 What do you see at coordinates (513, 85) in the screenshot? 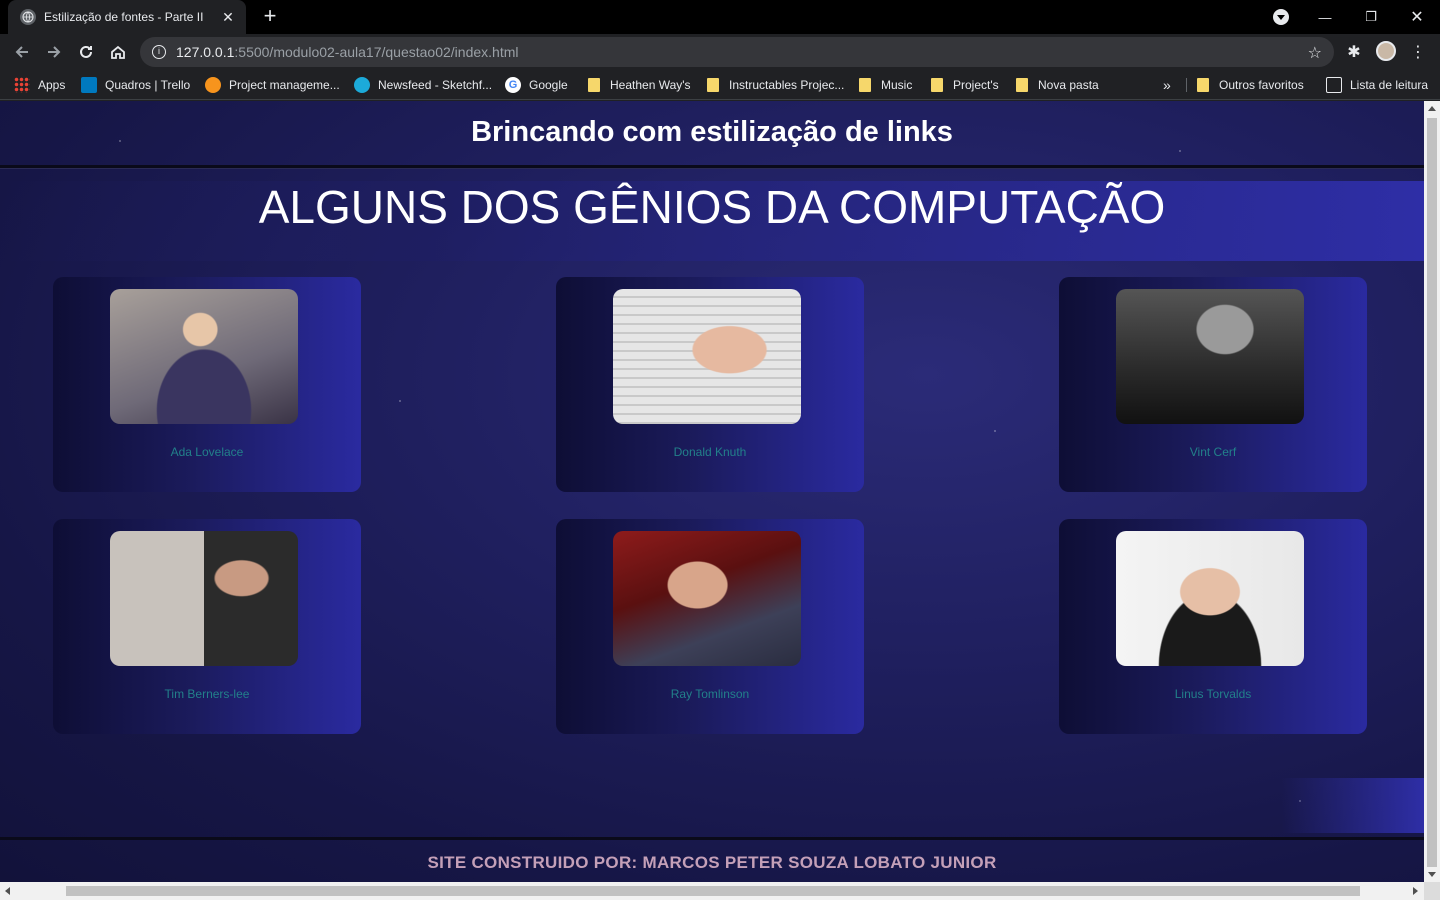
I see `google-icon: G` at bounding box center [513, 85].